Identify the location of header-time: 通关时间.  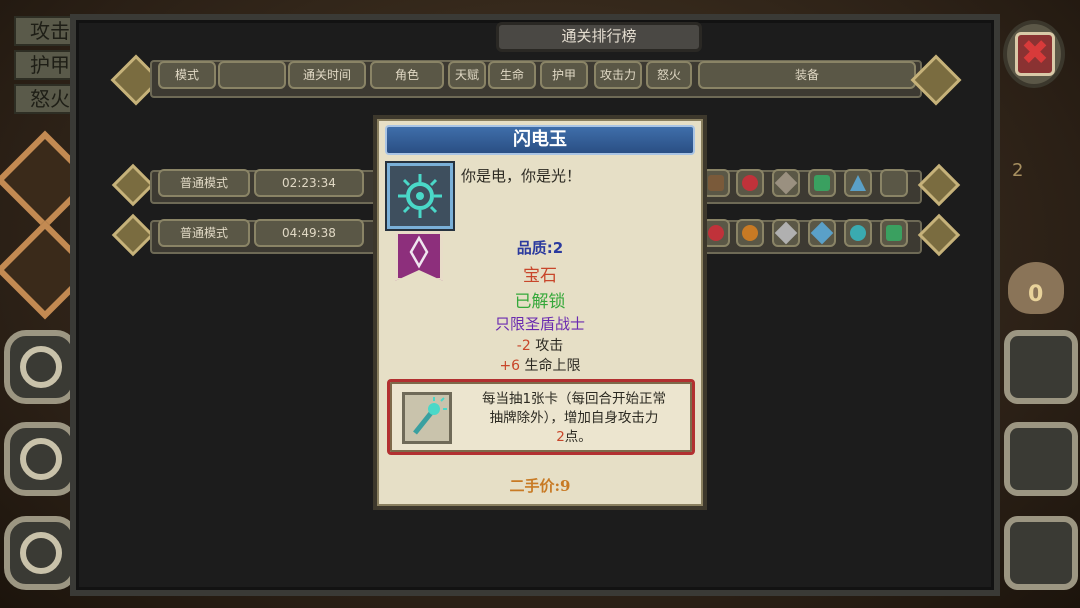
(327, 75).